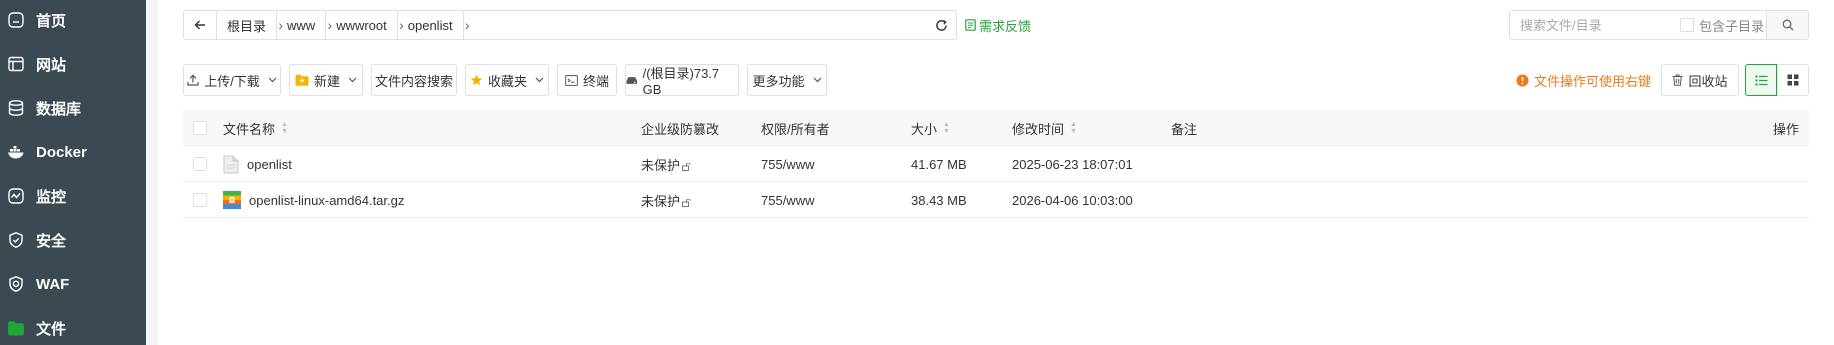  I want to click on upload-icon, so click(193, 80).